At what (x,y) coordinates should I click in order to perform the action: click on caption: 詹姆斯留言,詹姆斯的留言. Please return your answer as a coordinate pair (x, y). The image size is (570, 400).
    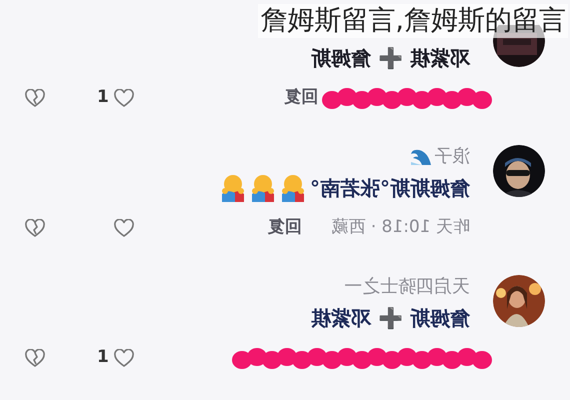
    Looking at the image, I should click on (413, 21).